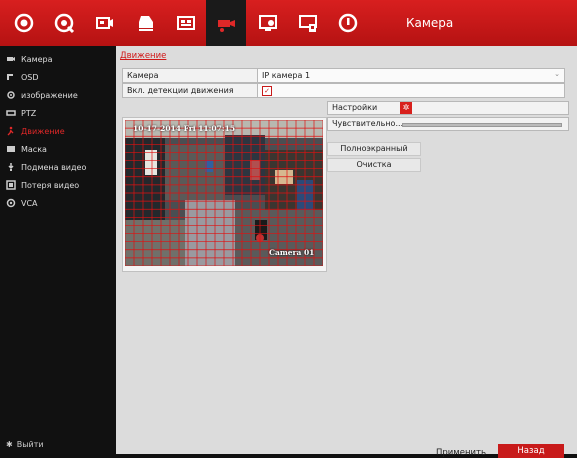 The height and width of the screenshot is (458, 577). I want to click on shutdown-icon, so click(348, 23).